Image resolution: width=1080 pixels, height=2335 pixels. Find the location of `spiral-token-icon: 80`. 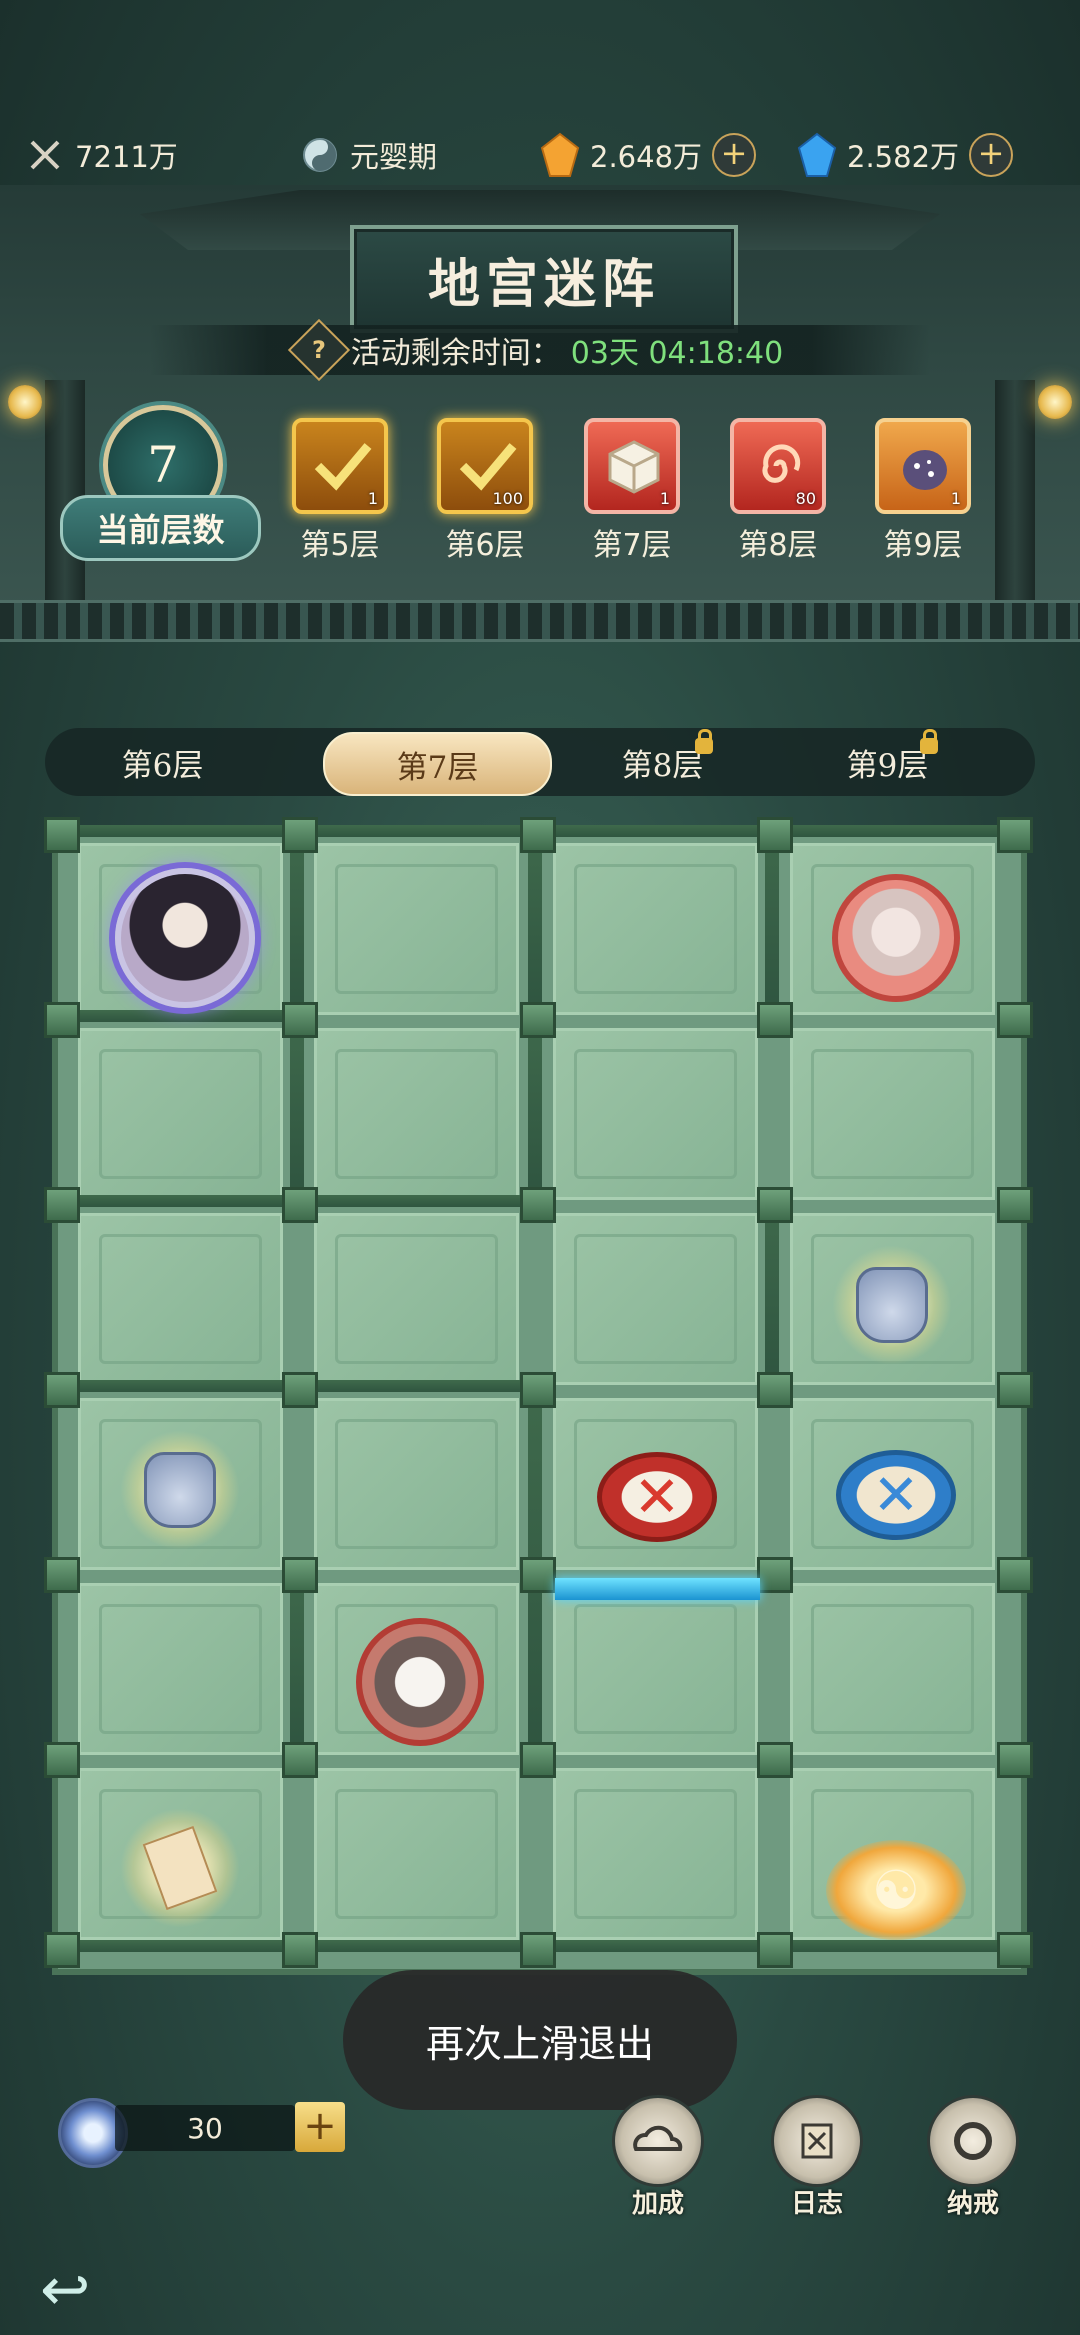

spiral-token-icon: 80 is located at coordinates (778, 466).